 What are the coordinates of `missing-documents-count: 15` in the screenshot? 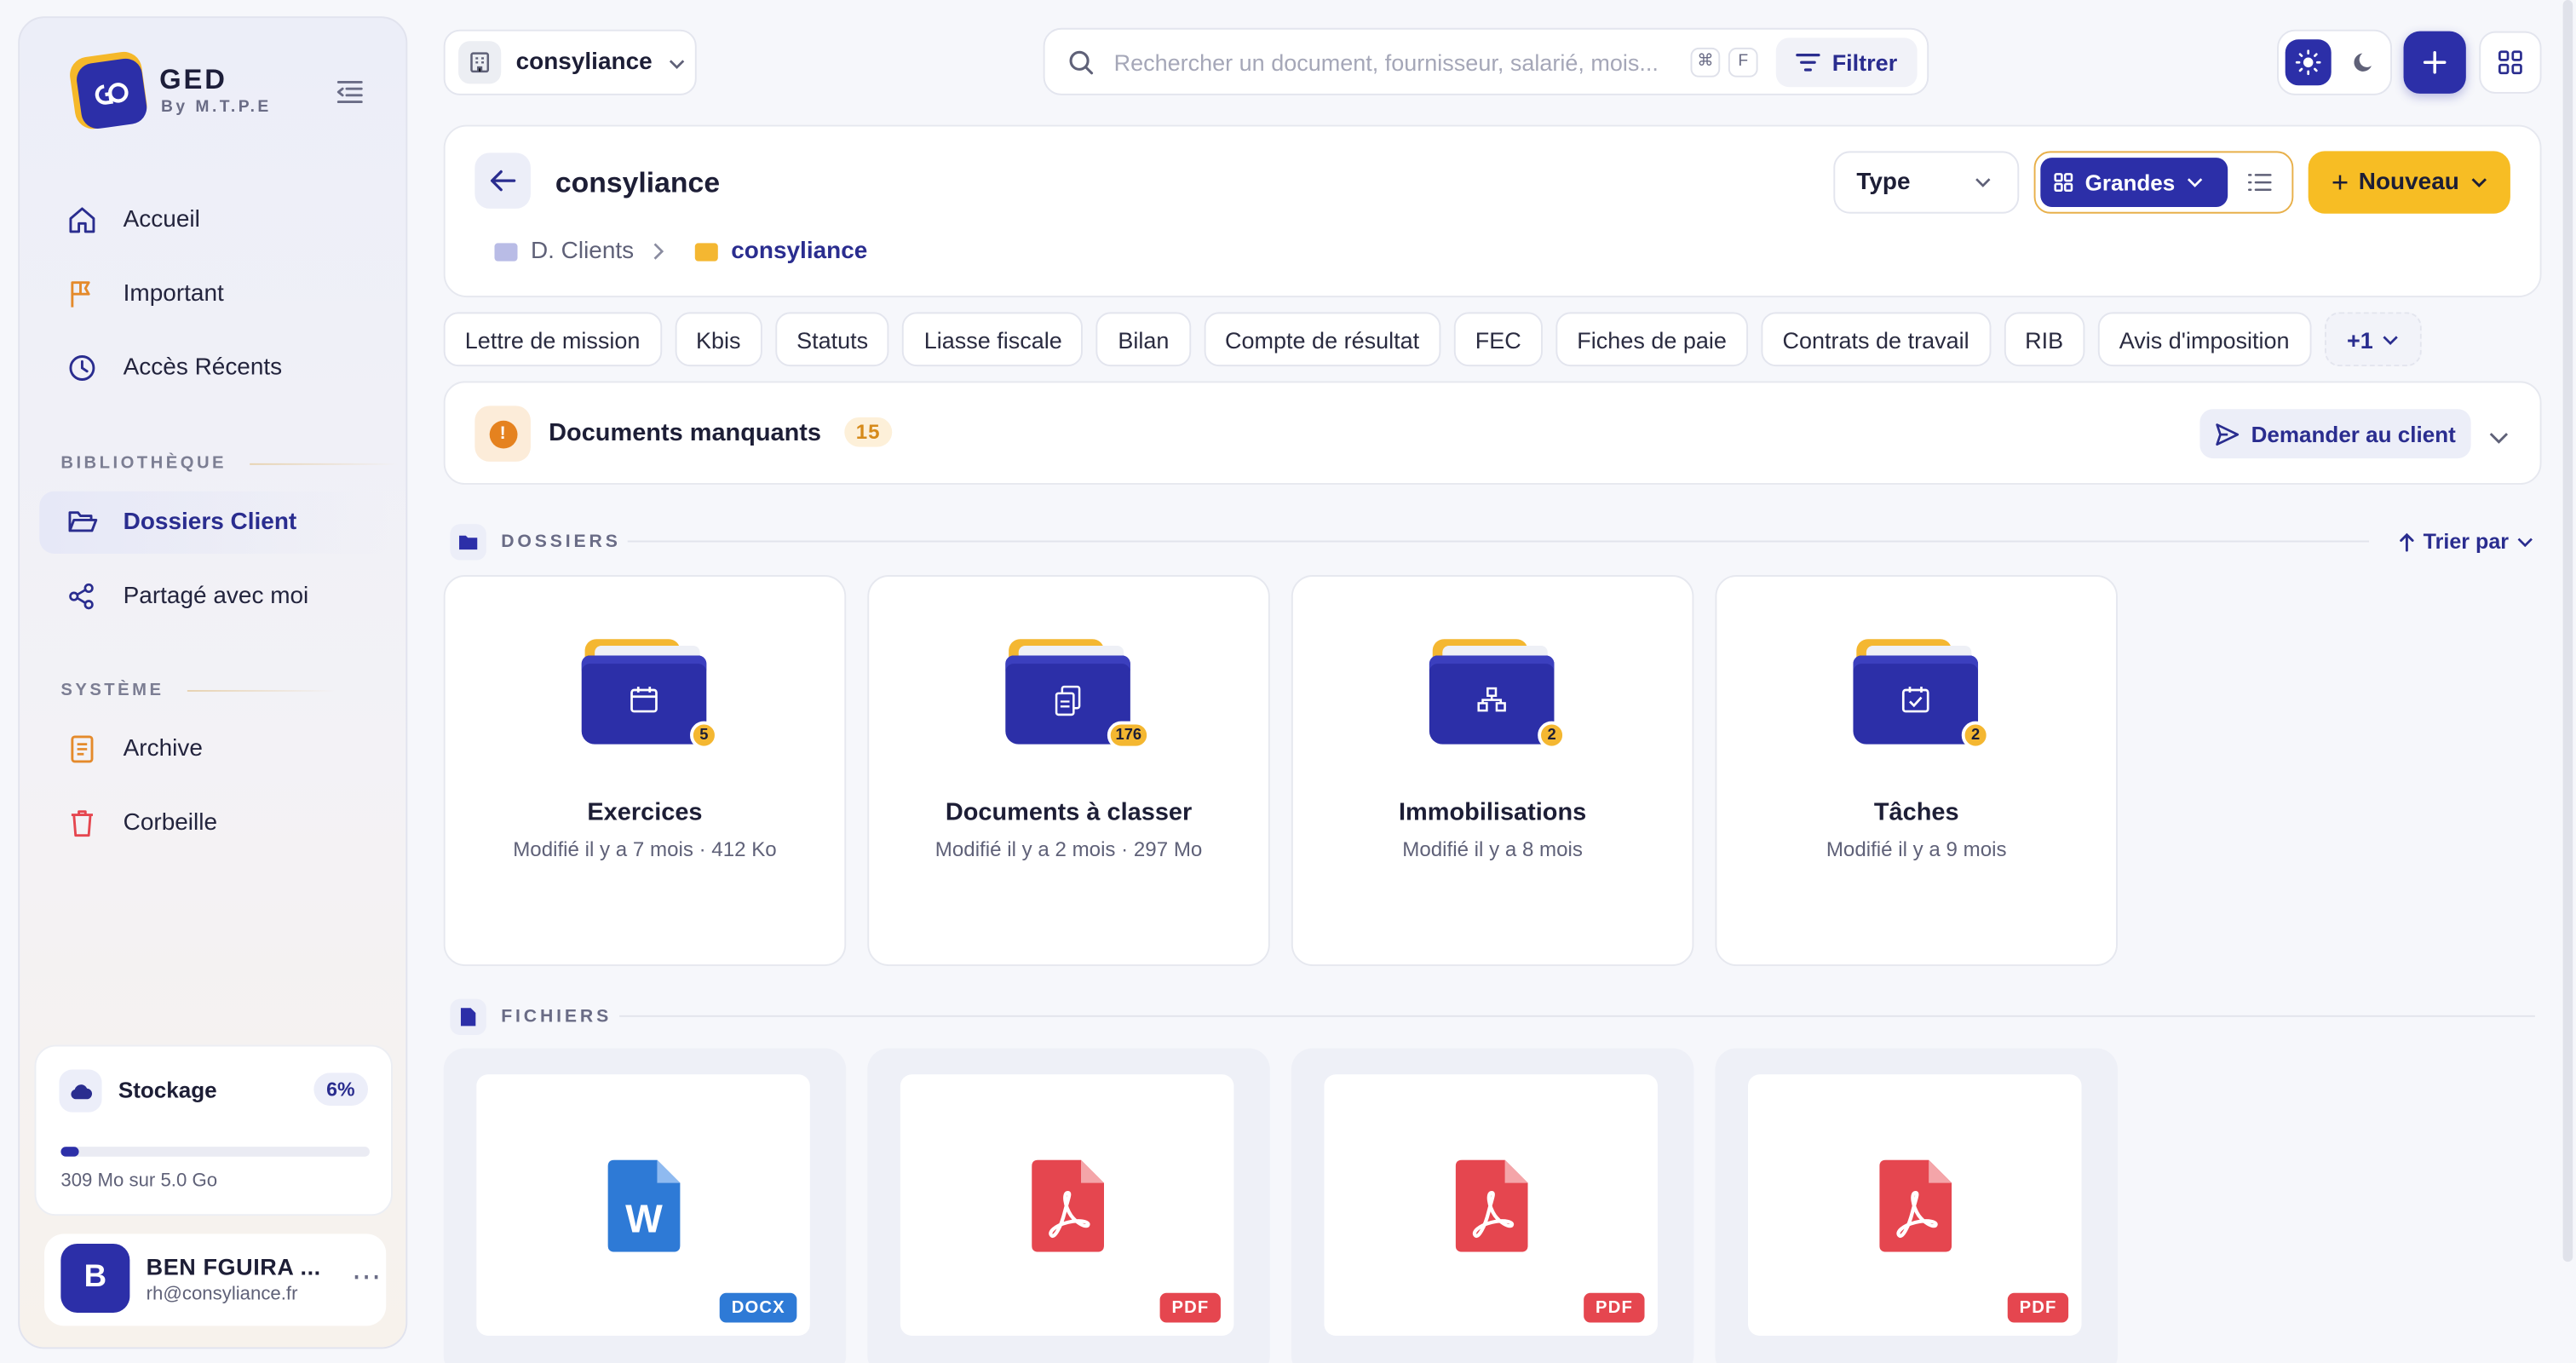 It's located at (868, 432).